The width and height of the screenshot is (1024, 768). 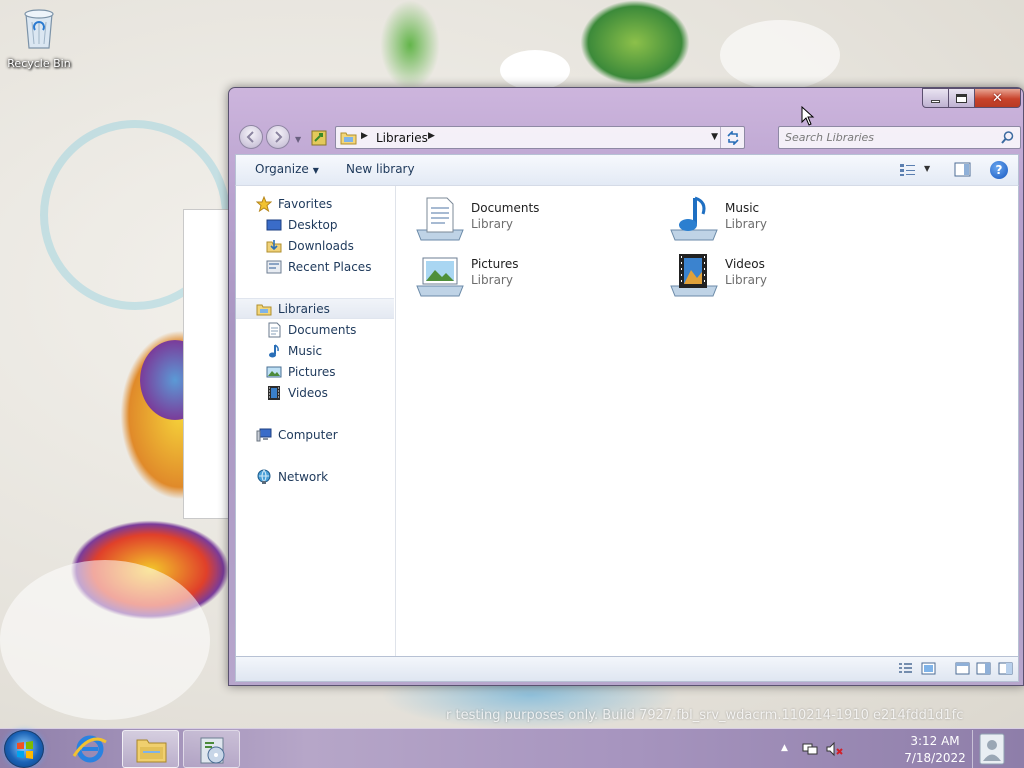 What do you see at coordinates (535, 220) in the screenshot?
I see `library-documents: Documents Library` at bounding box center [535, 220].